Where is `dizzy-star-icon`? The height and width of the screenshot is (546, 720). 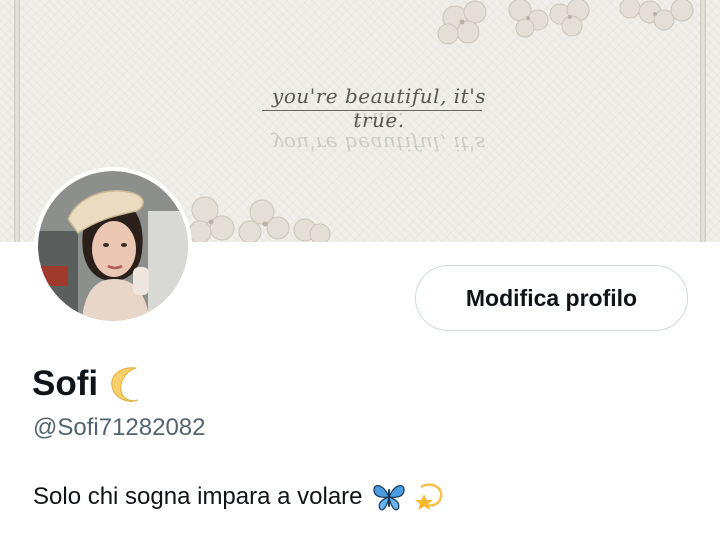 dizzy-star-icon is located at coordinates (428, 496).